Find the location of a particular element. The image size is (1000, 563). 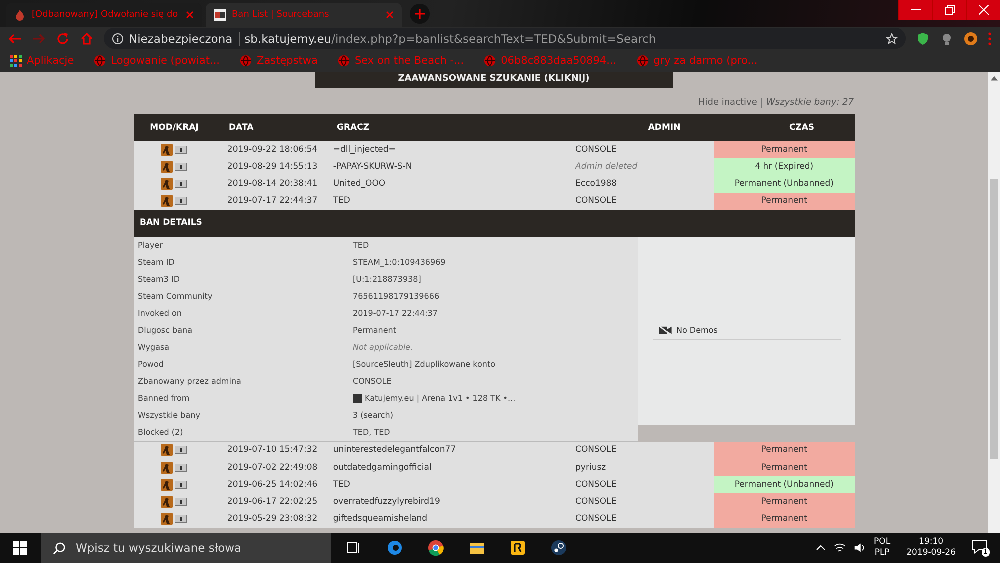

detail-value: 3 (search) is located at coordinates (373, 415).